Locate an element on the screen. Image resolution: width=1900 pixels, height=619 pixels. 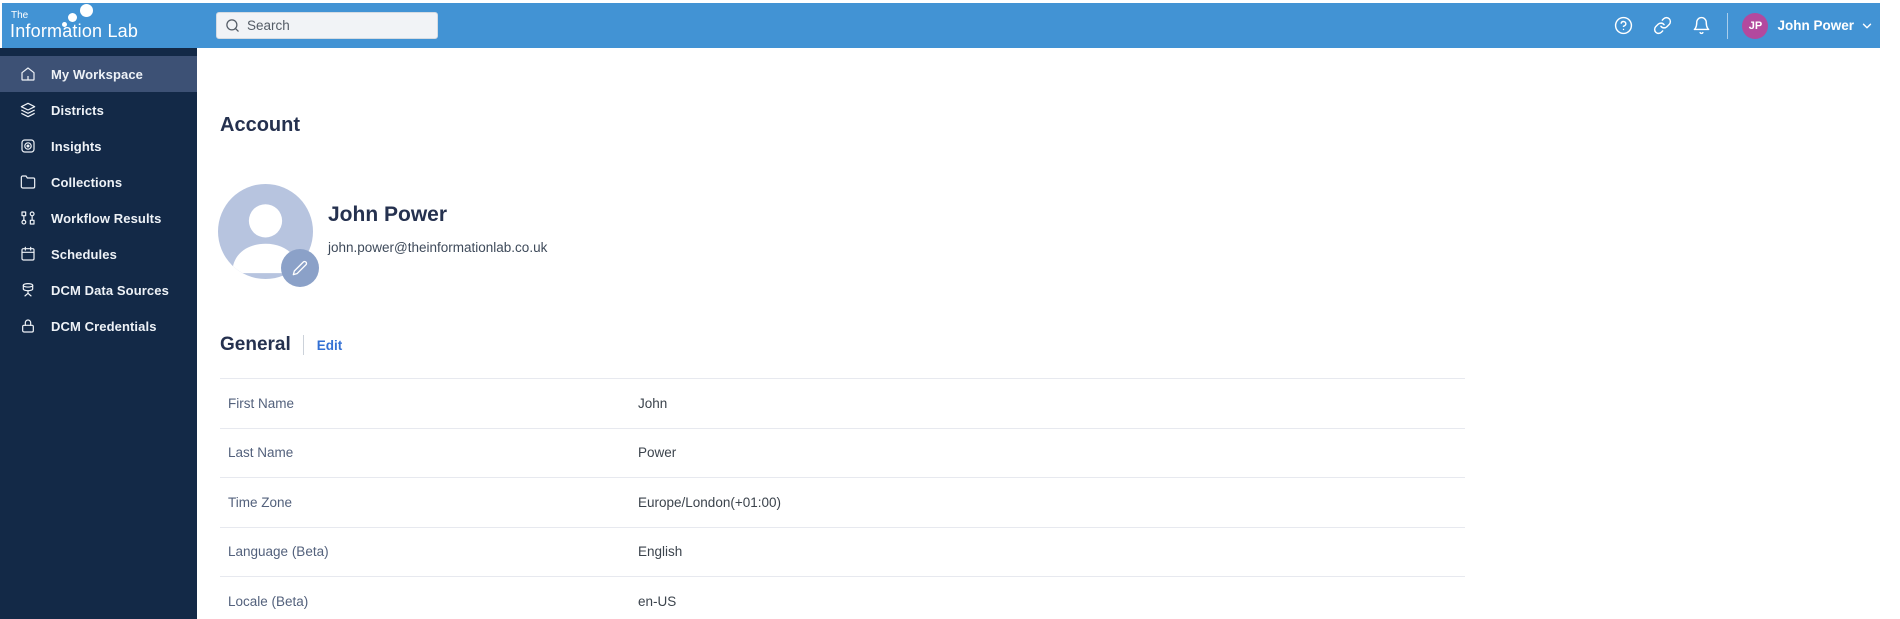
notifications-bell-icon is located at coordinates (1701, 26).